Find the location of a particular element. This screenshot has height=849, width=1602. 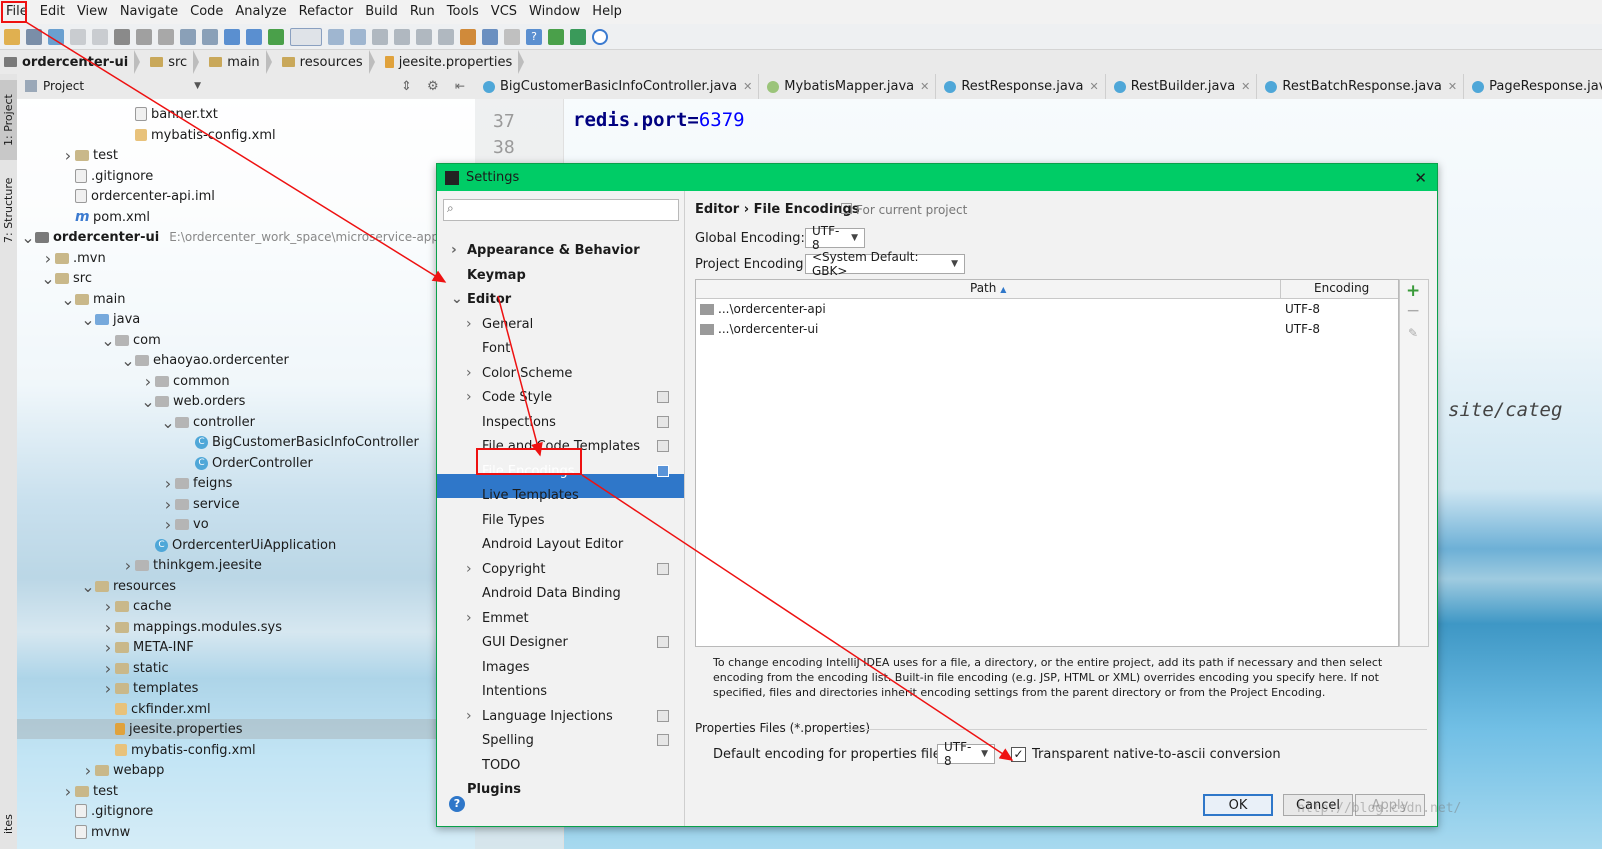

arrow-editor-to-encodings is located at coordinates (520, 376).